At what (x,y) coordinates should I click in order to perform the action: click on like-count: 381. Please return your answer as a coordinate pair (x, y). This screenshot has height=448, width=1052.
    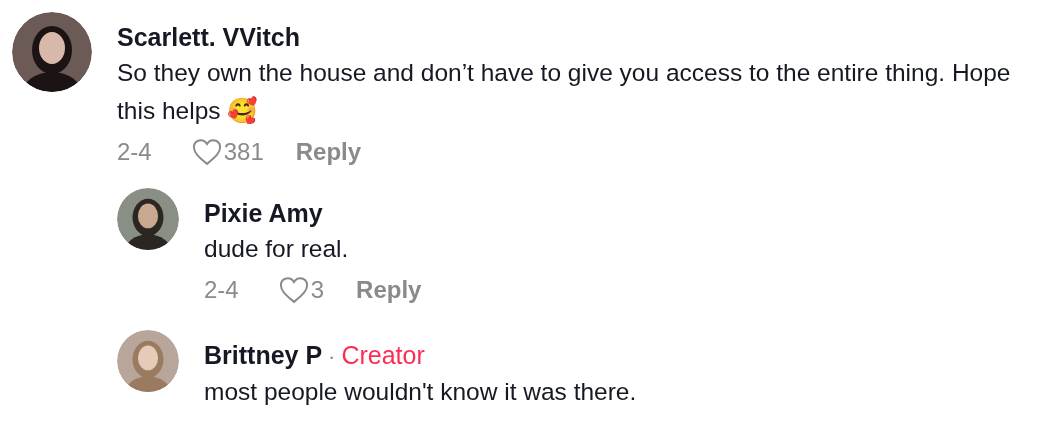
    Looking at the image, I should click on (243, 152).